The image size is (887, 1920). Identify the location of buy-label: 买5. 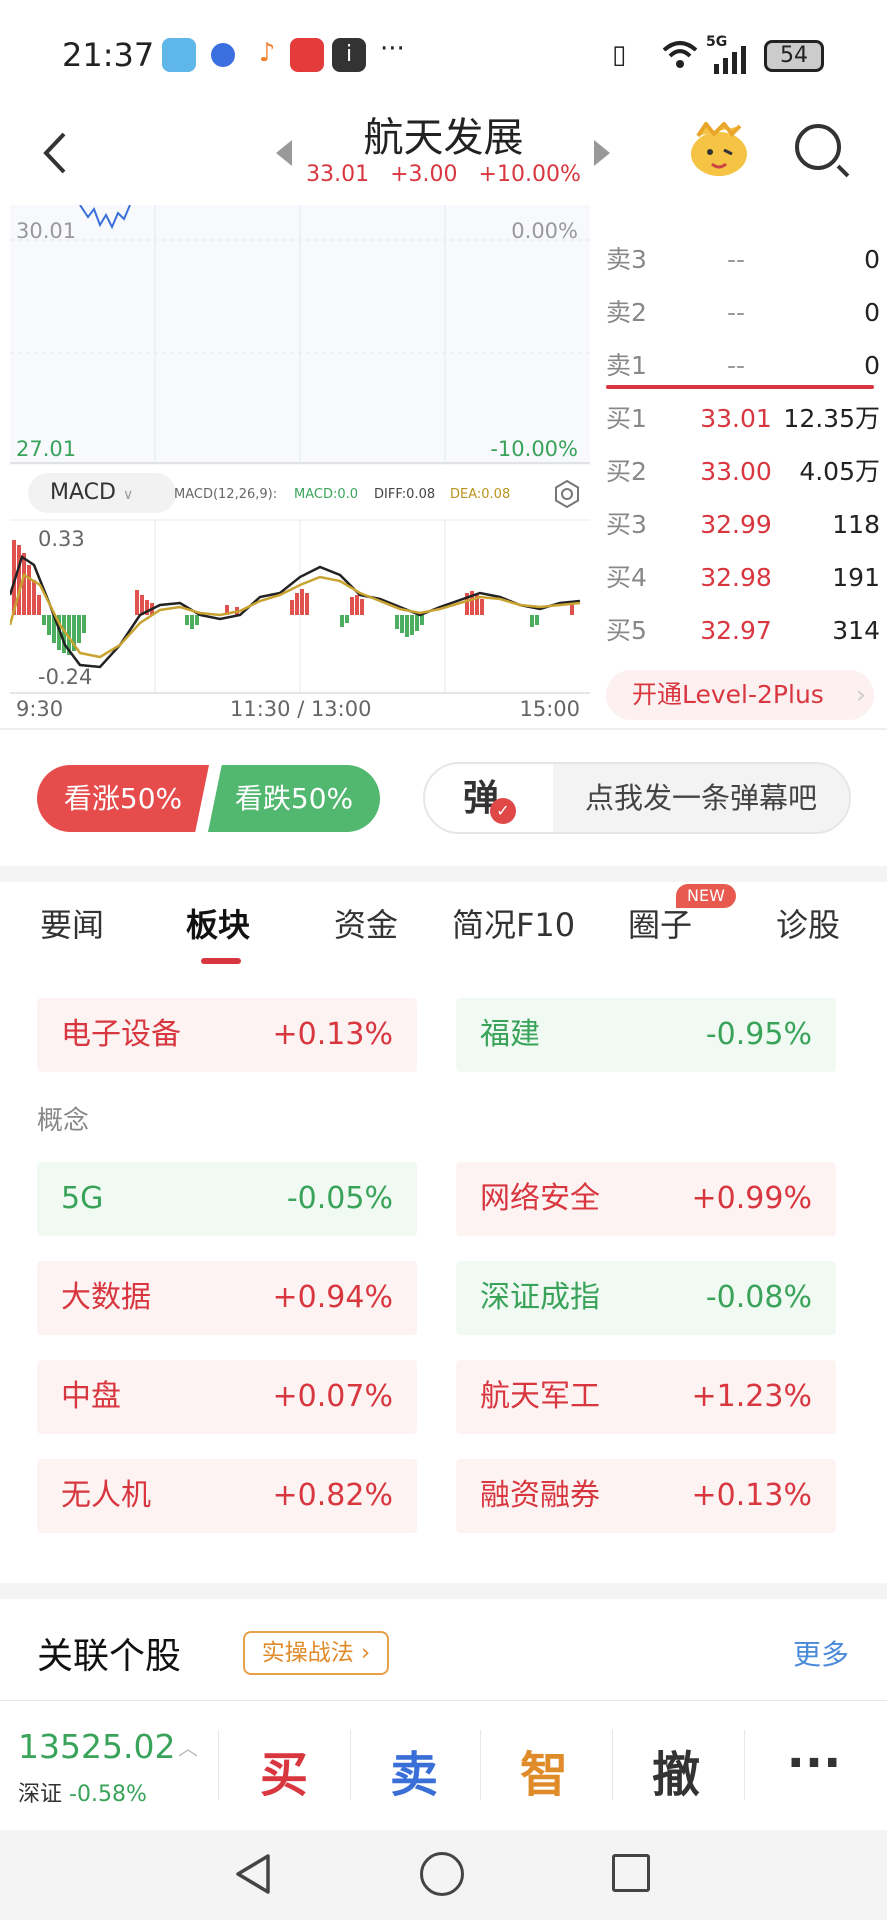
(626, 630).